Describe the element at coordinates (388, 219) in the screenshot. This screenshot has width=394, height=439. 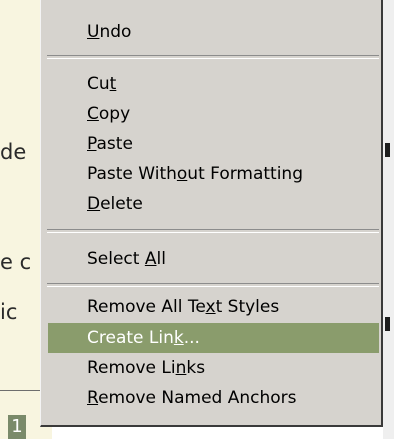
I see `right-edge-background` at that location.